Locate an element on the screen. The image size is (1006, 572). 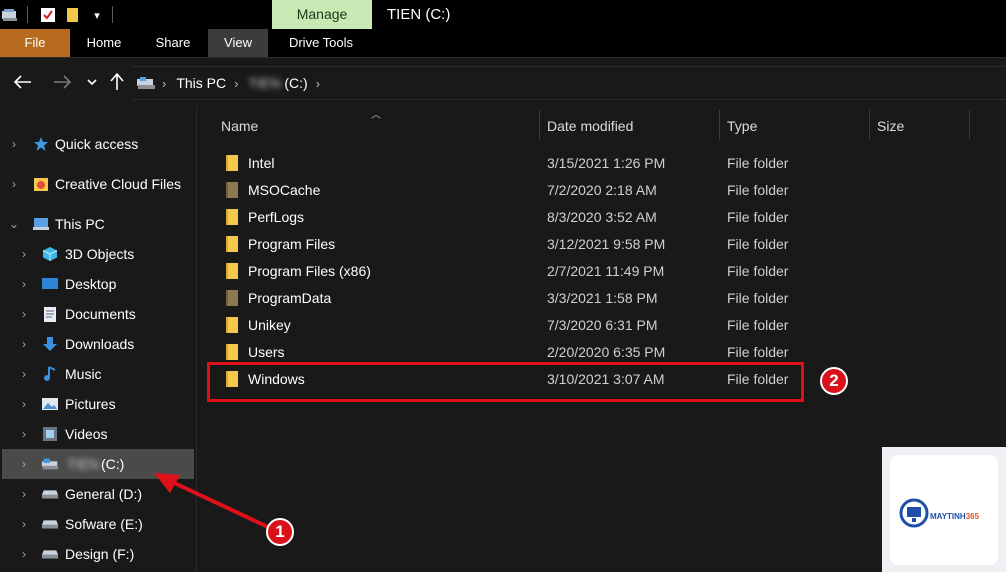
chevron-down-icon: ⌄ is located at coordinates (14, 224).